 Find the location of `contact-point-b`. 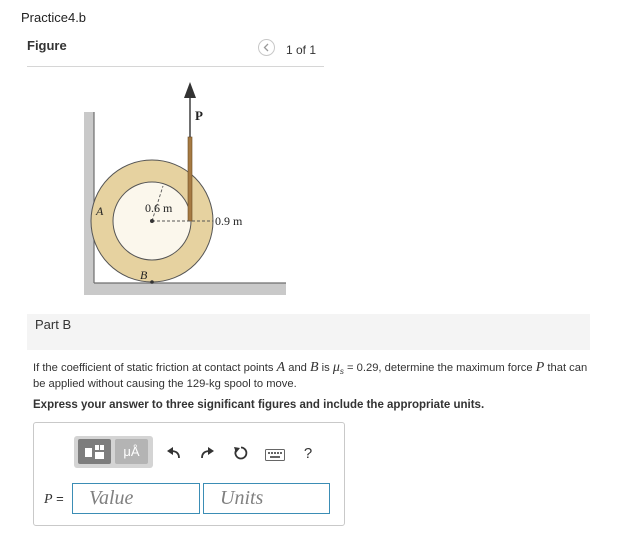

contact-point-b is located at coordinates (152, 282).